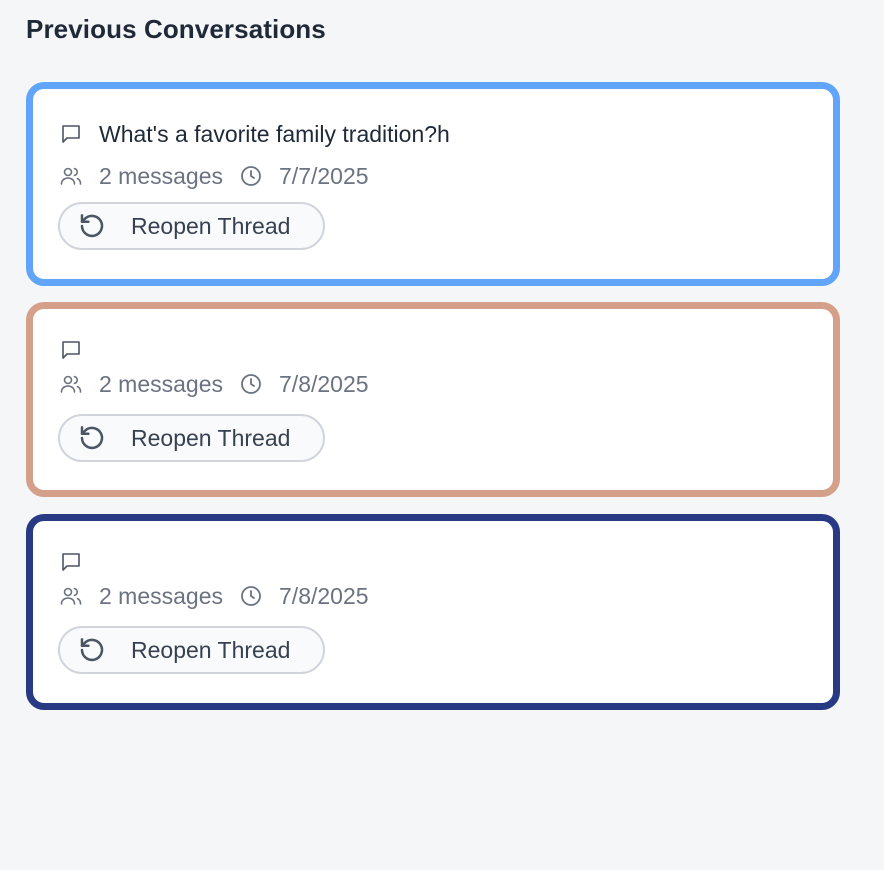 The width and height of the screenshot is (884, 870). Describe the element at coordinates (176, 29) in the screenshot. I see `page-title: Previous Conversations` at that location.